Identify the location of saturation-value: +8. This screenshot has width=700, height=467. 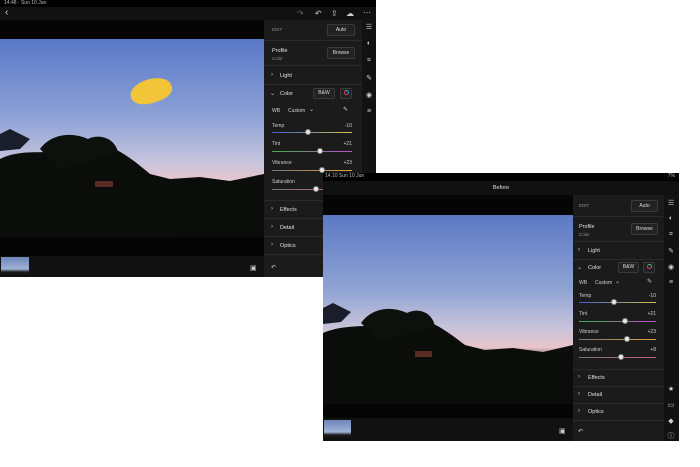
(653, 350).